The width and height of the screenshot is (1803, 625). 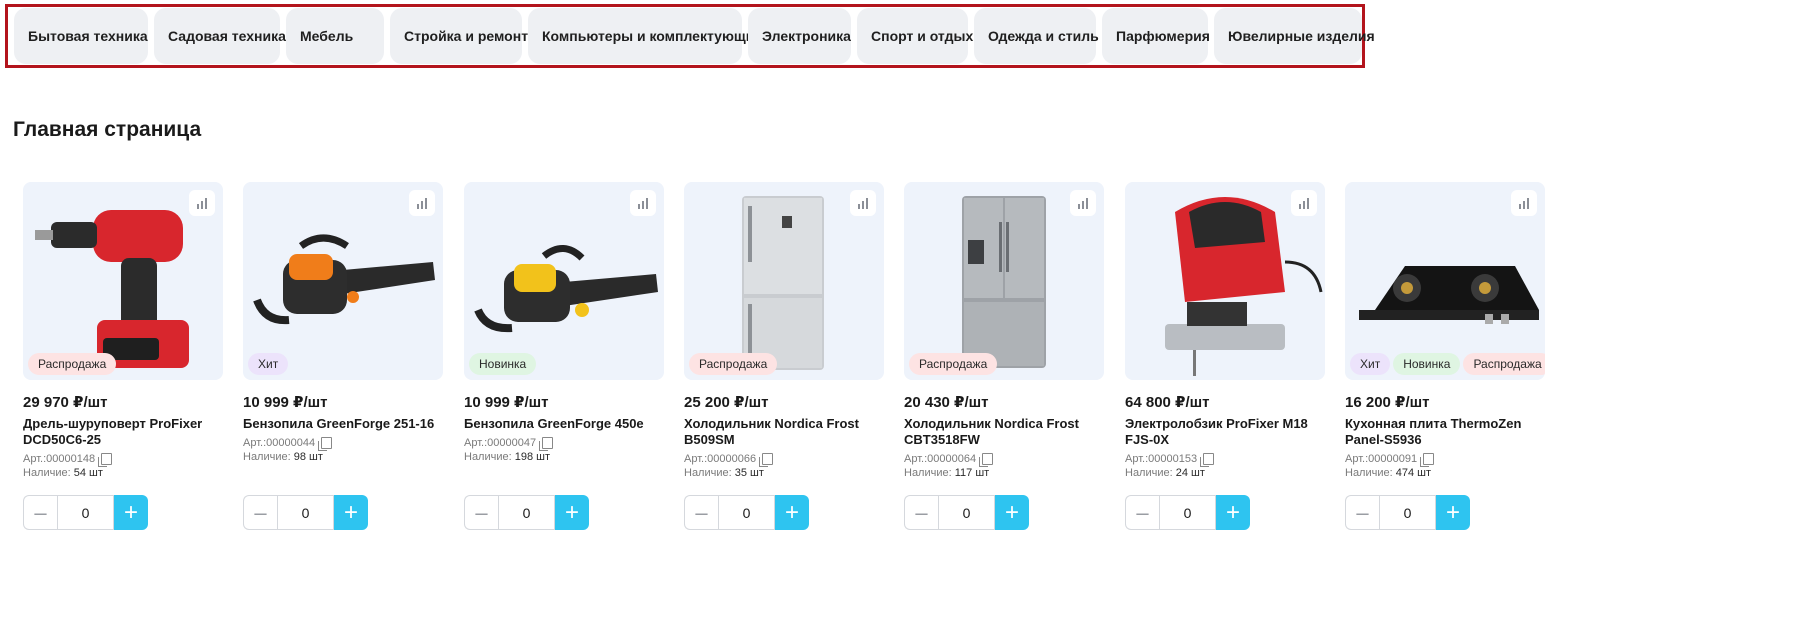 What do you see at coordinates (345, 459) in the screenshot?
I see `product-stock: Наличие: 98 шт` at bounding box center [345, 459].